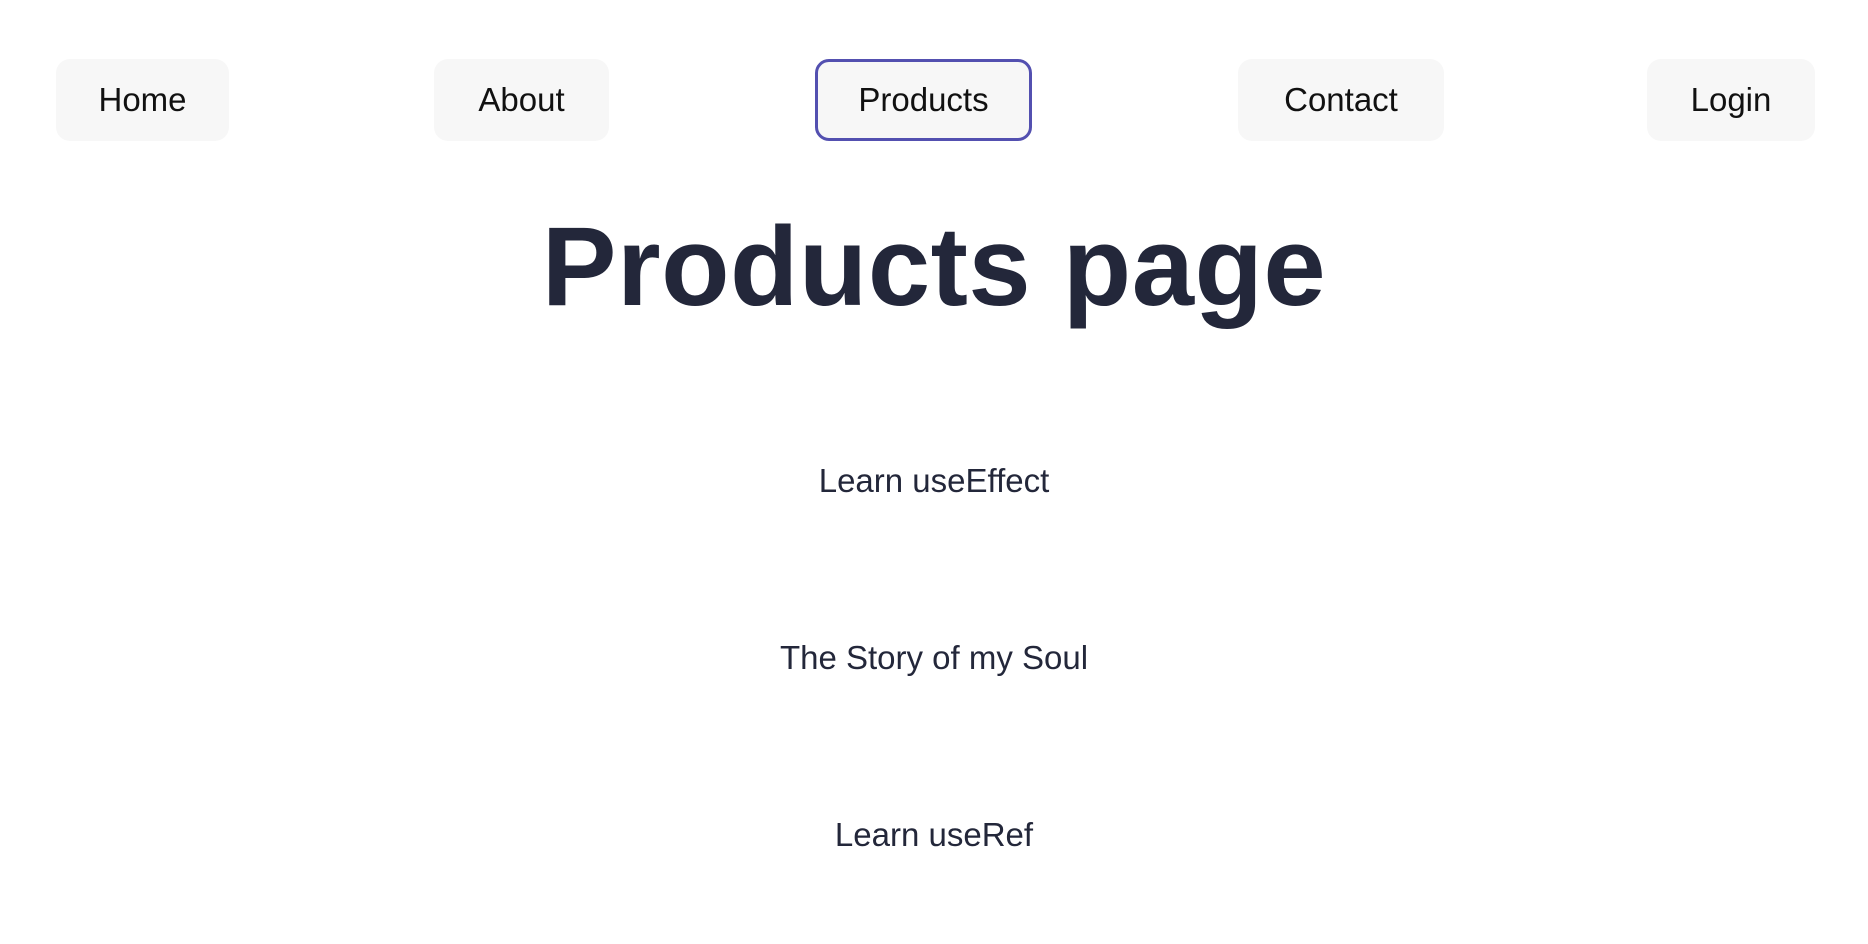  What do you see at coordinates (934, 480) in the screenshot?
I see `product-item: Learn useEffect` at bounding box center [934, 480].